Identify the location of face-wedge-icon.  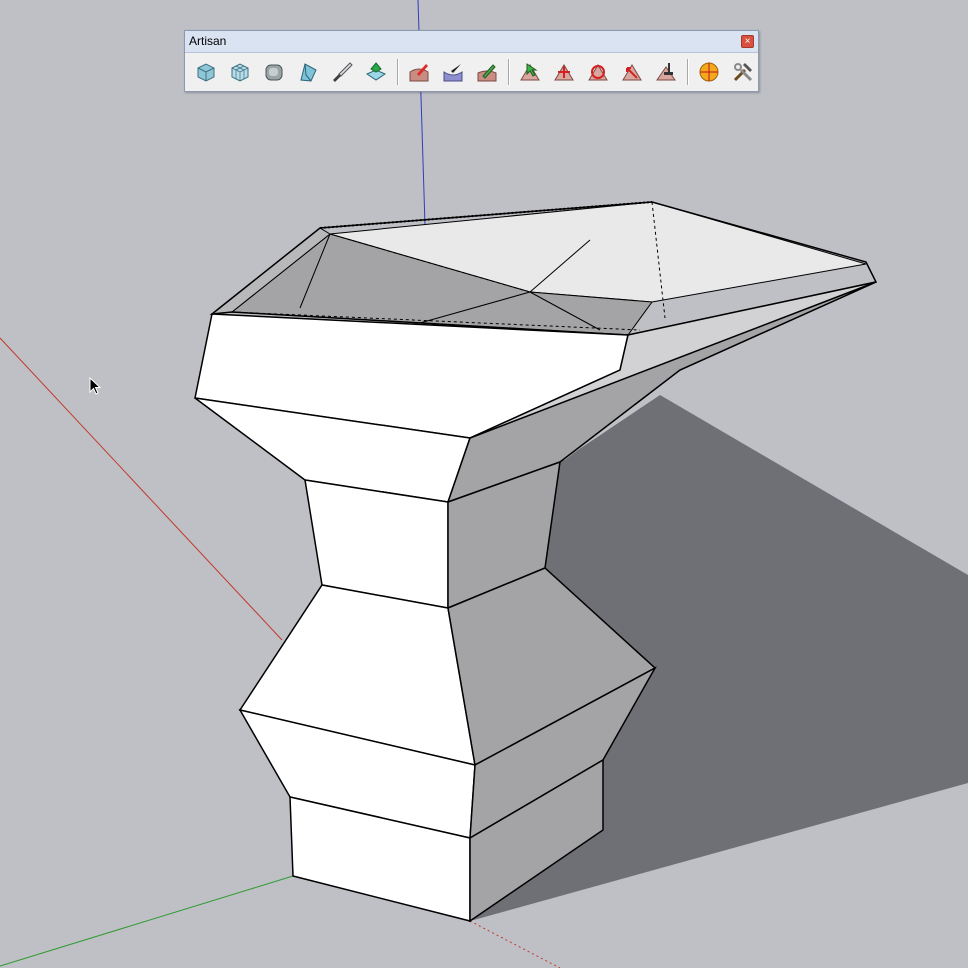
(308, 72).